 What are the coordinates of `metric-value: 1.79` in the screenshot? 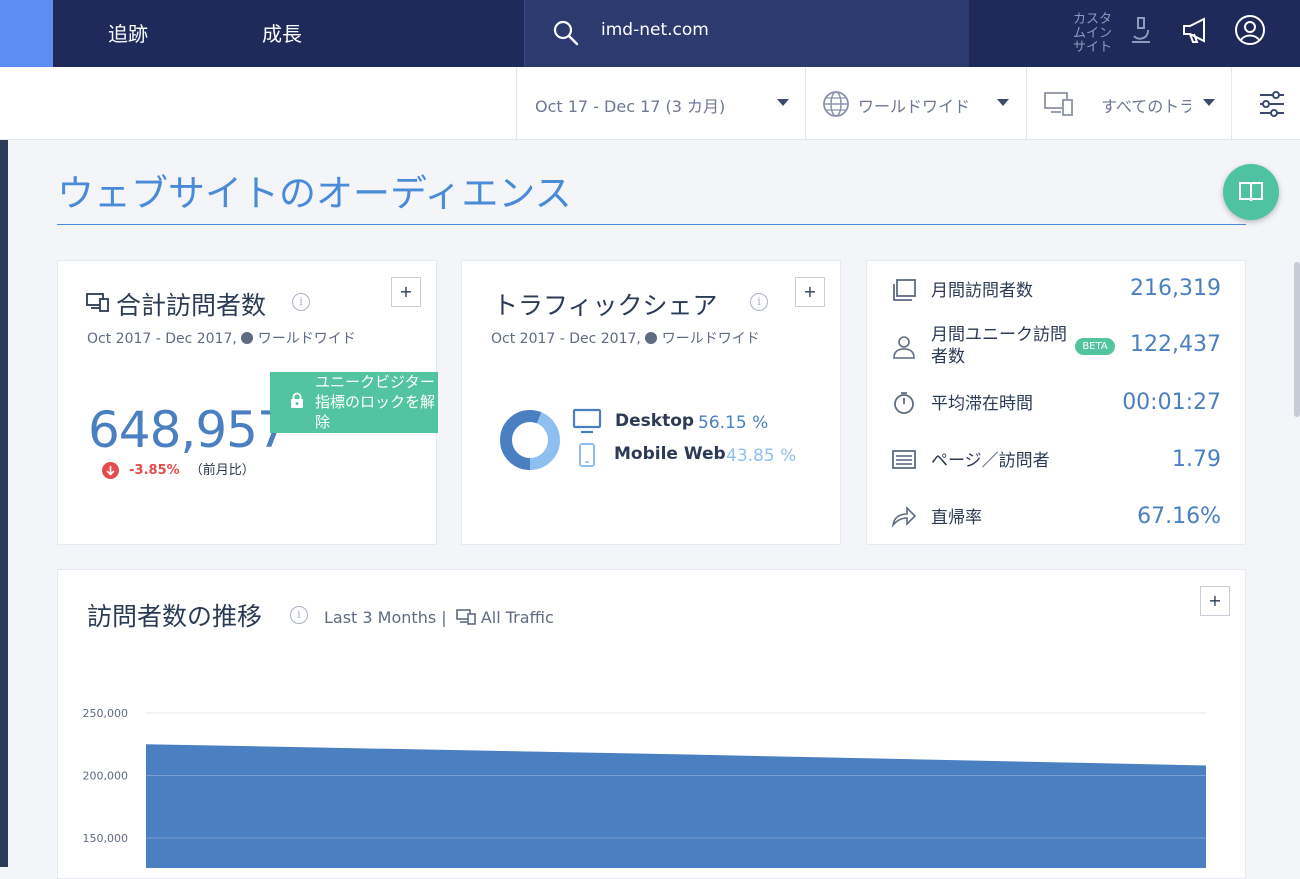 It's located at (1196, 459).